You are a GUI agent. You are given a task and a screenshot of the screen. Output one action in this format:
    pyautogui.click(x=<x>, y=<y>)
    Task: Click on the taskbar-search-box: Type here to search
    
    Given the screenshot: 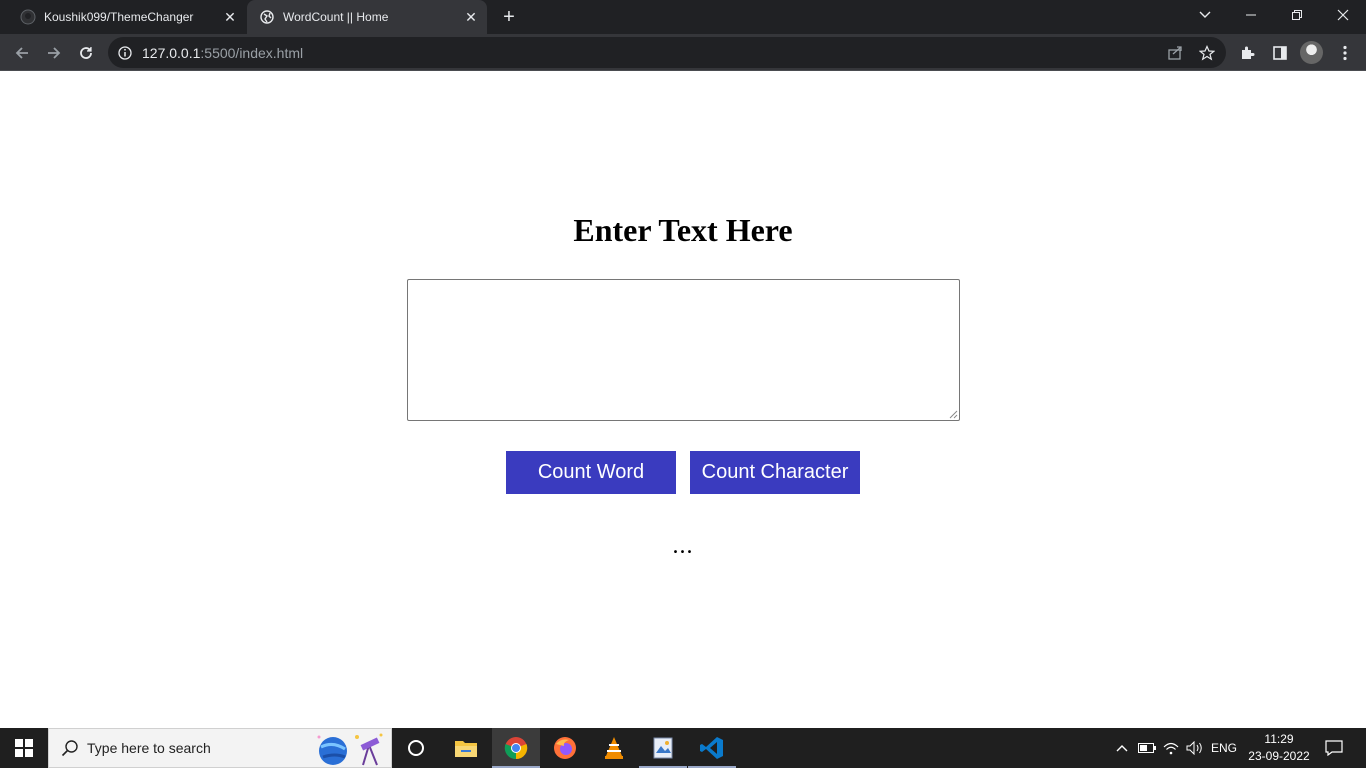 What is the action you would take?
    pyautogui.click(x=220, y=748)
    